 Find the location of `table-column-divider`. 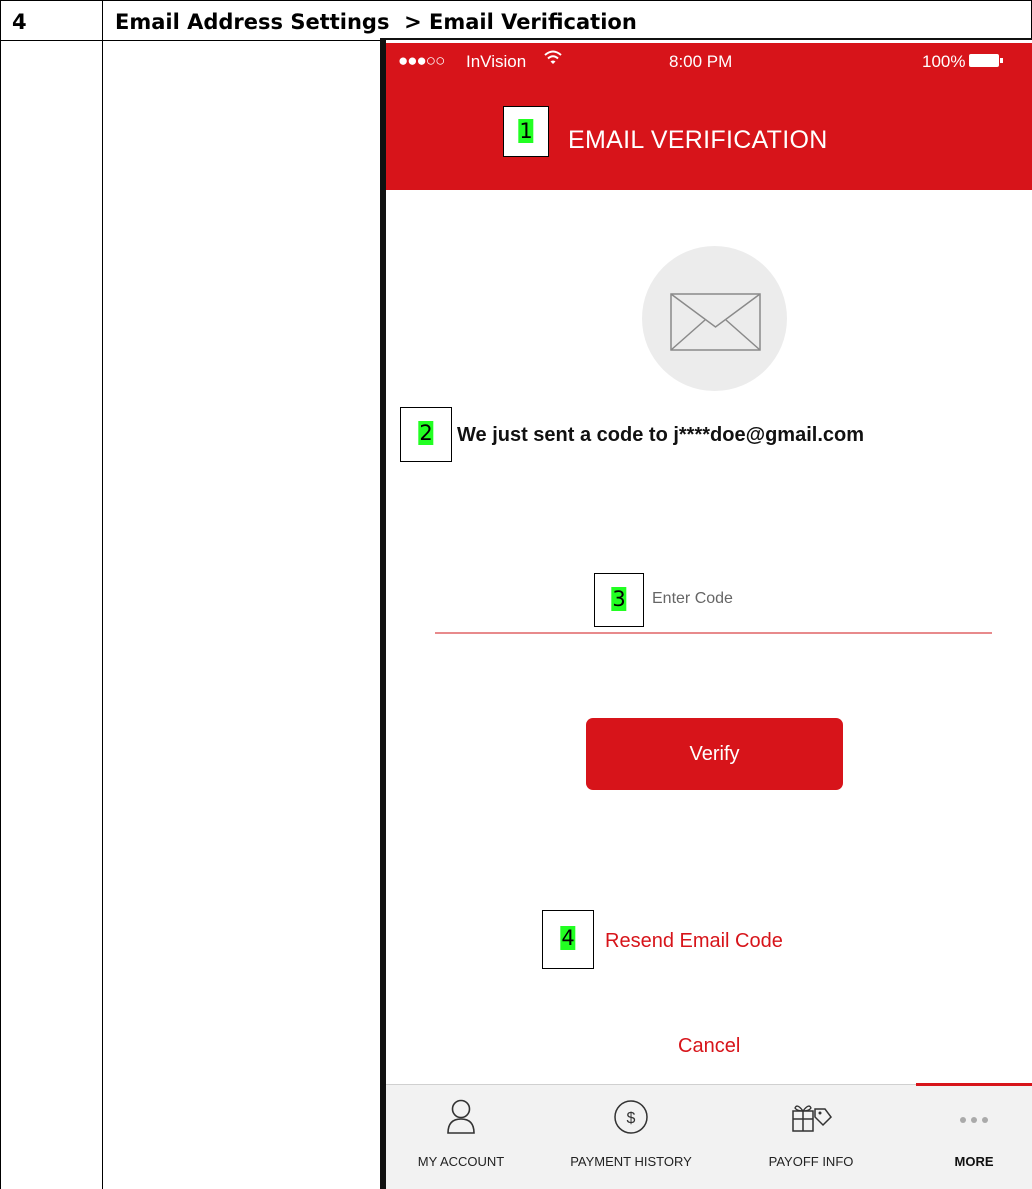

table-column-divider is located at coordinates (102, 594).